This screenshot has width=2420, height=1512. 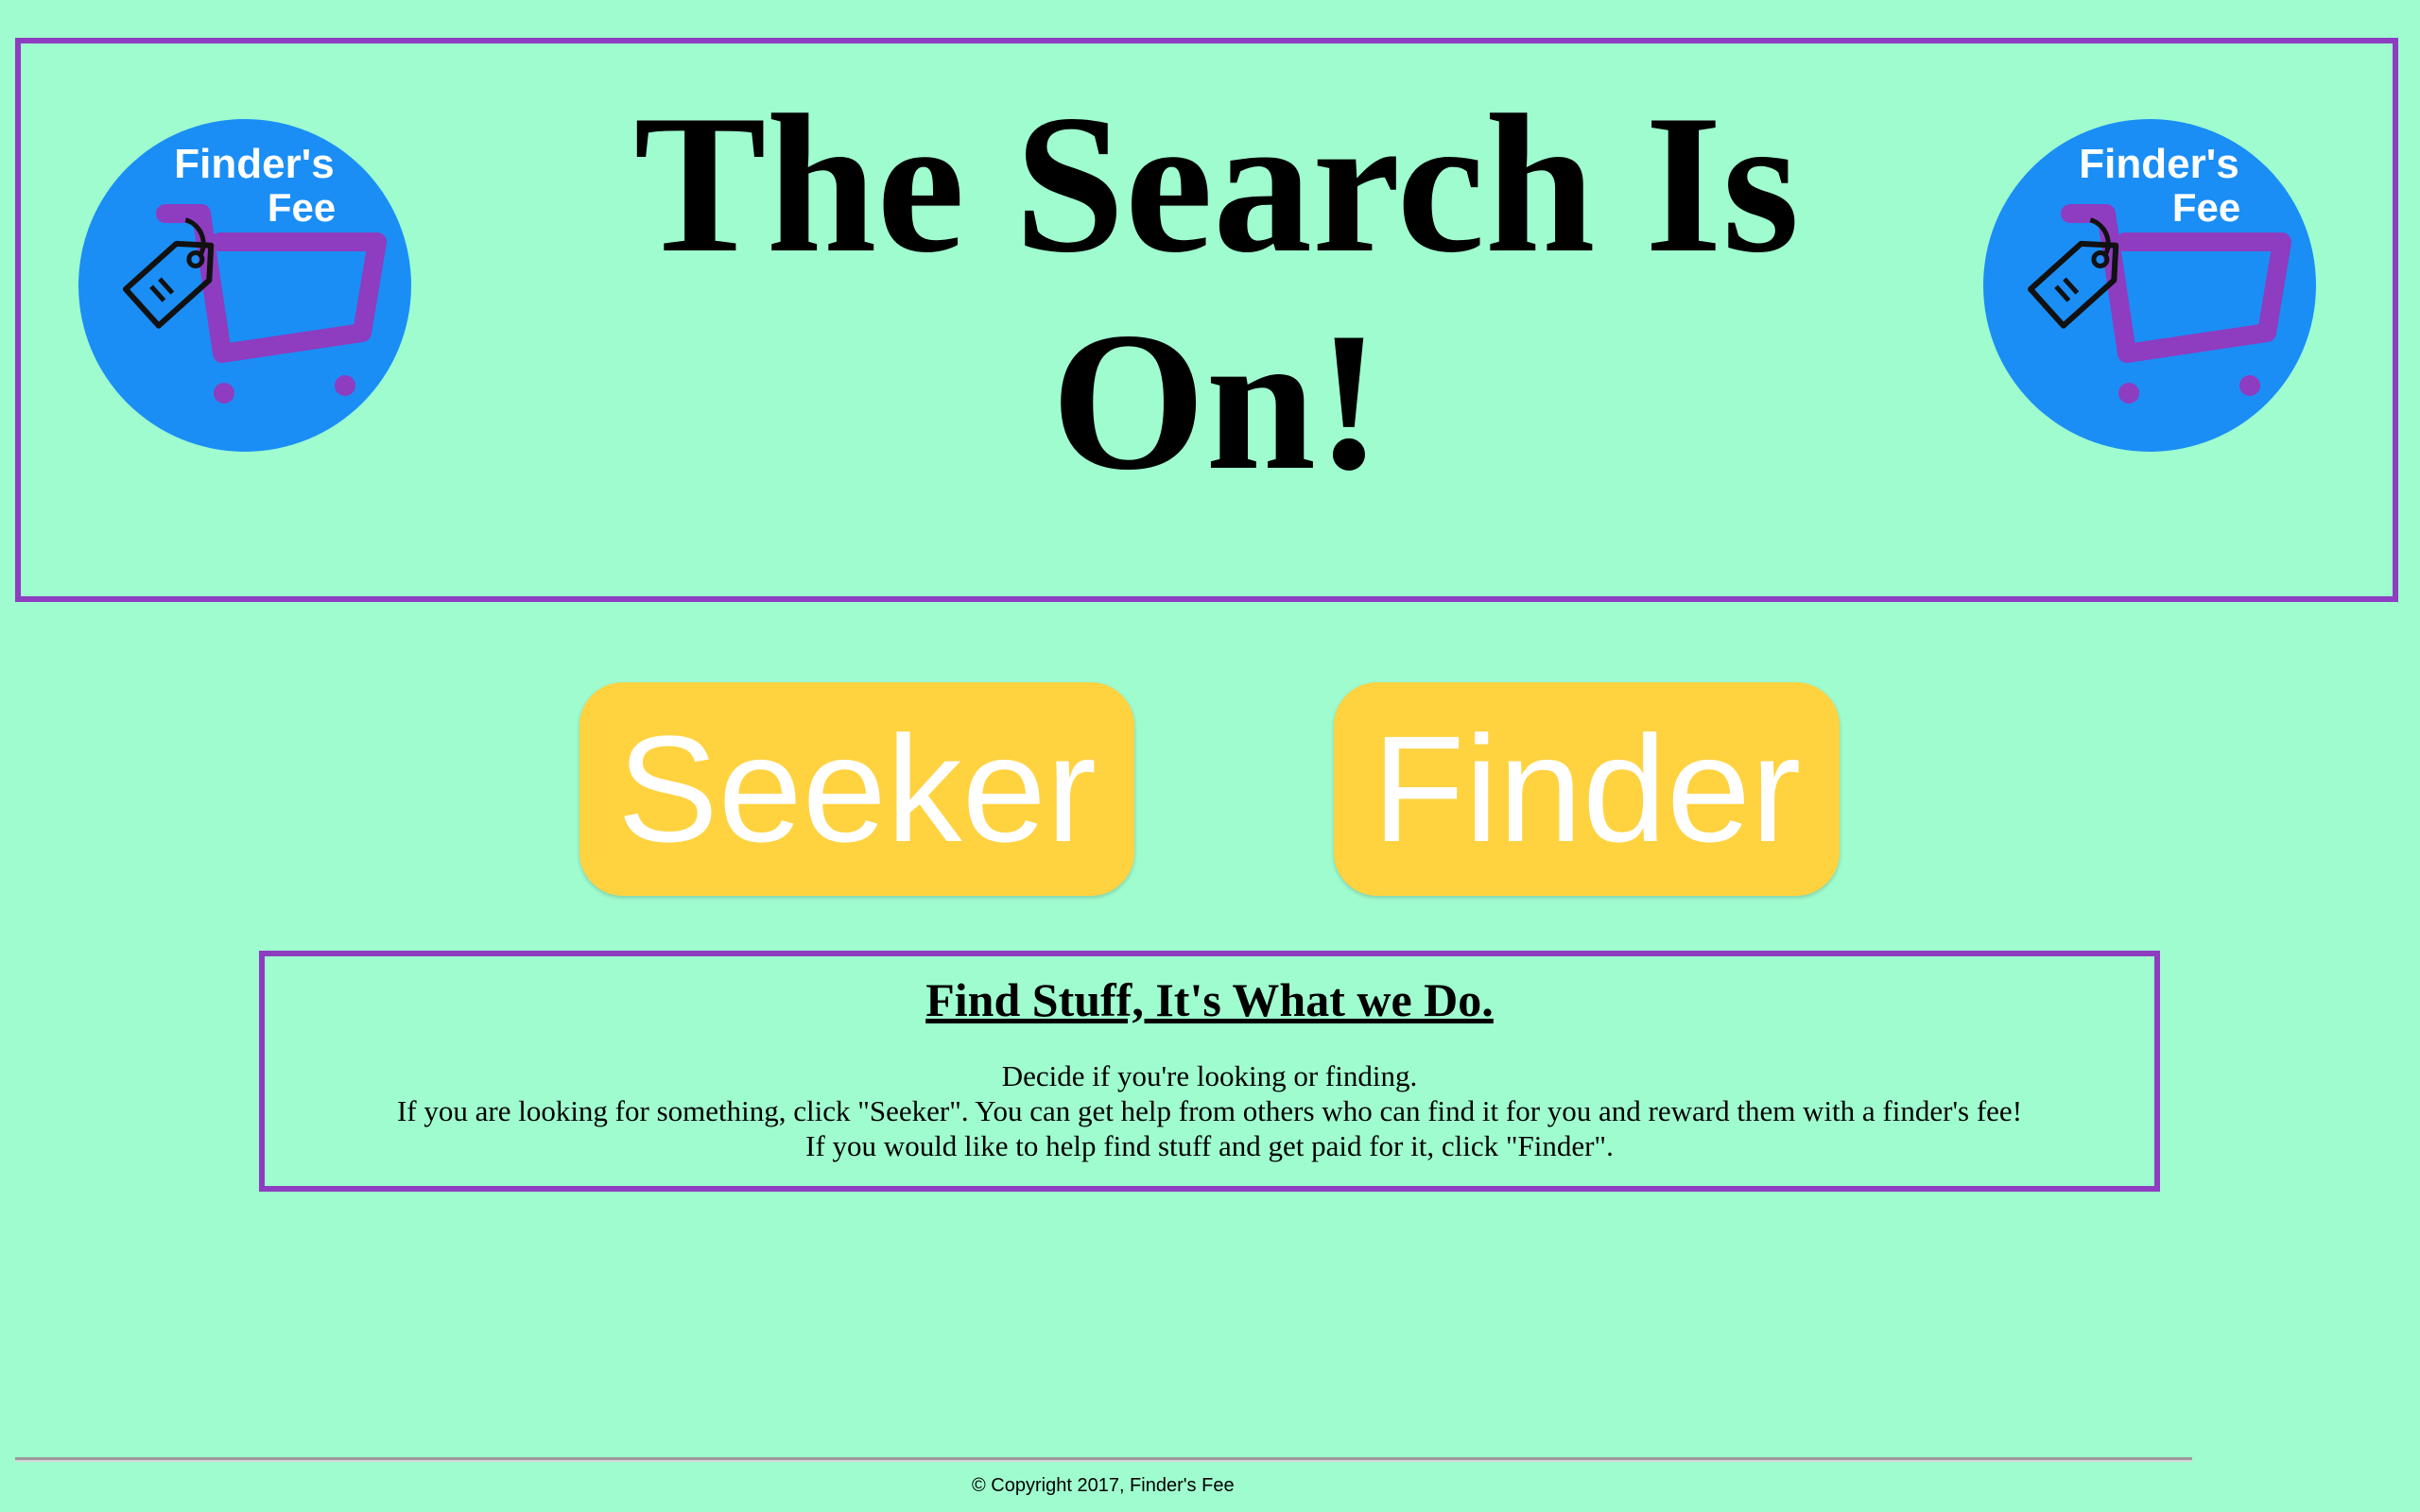 I want to click on info-heading: Find Stuff, It's What we Do., so click(x=1210, y=999).